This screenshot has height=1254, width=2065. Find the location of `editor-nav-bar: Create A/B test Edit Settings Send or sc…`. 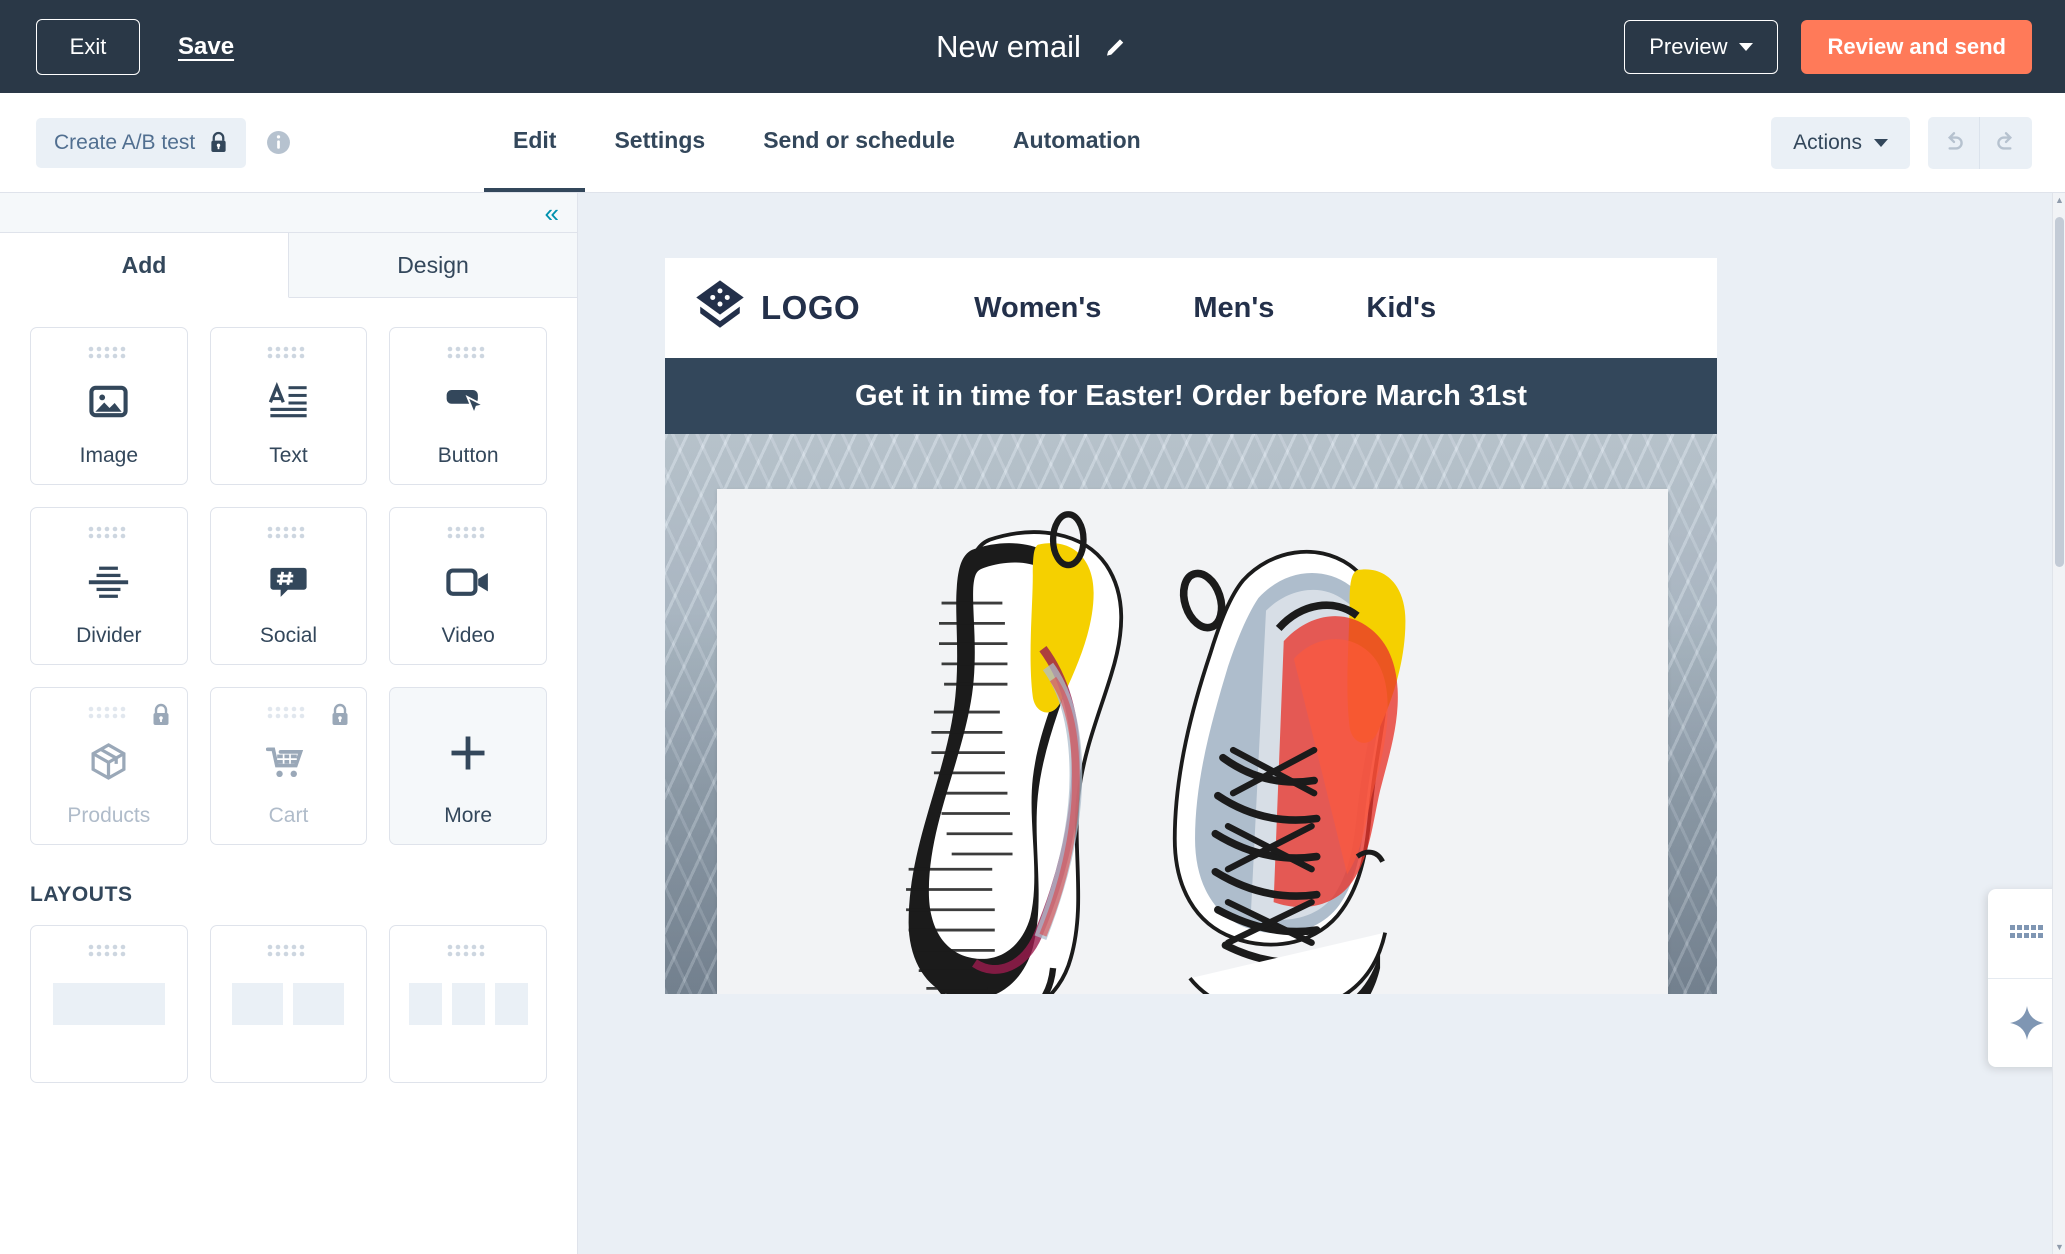

editor-nav-bar: Create A/B test Edit Settings Send or sc… is located at coordinates (1032, 143).